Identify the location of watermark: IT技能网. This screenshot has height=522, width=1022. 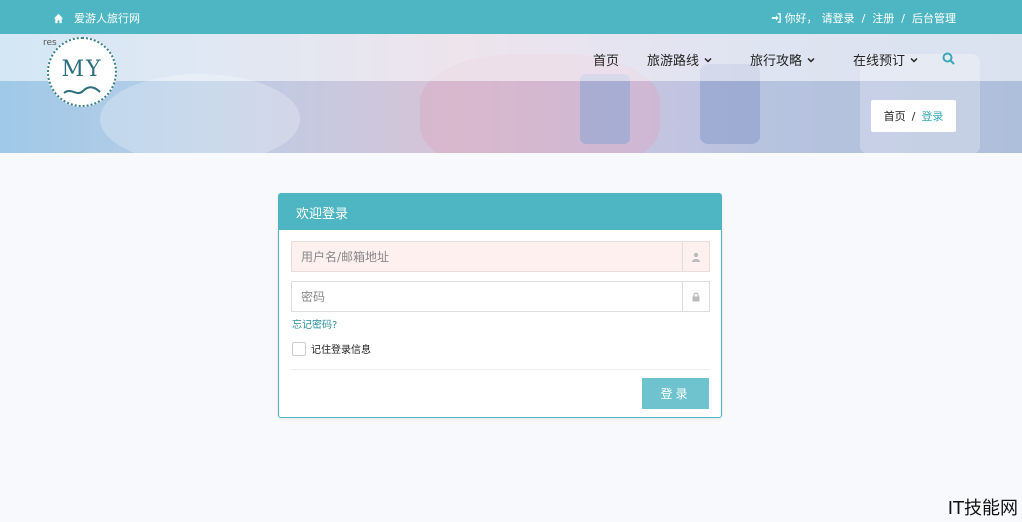
(982, 508).